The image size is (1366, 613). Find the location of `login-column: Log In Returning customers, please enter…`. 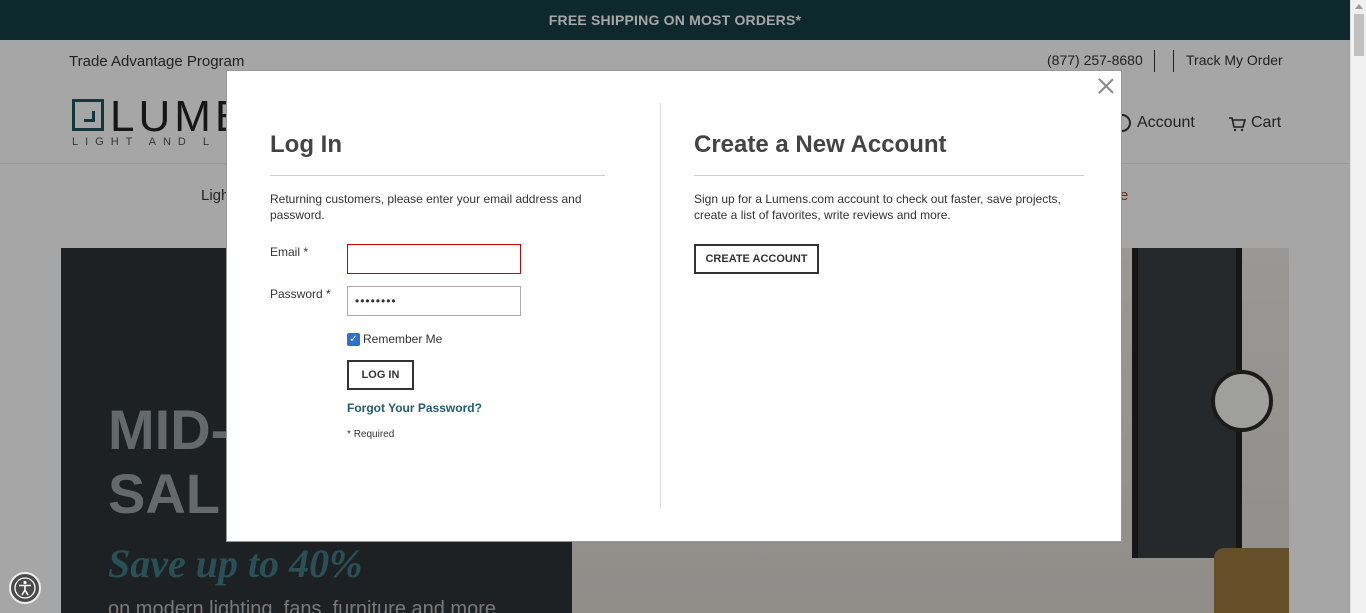

login-column: Log In Returning customers, please enter… is located at coordinates (437, 177).